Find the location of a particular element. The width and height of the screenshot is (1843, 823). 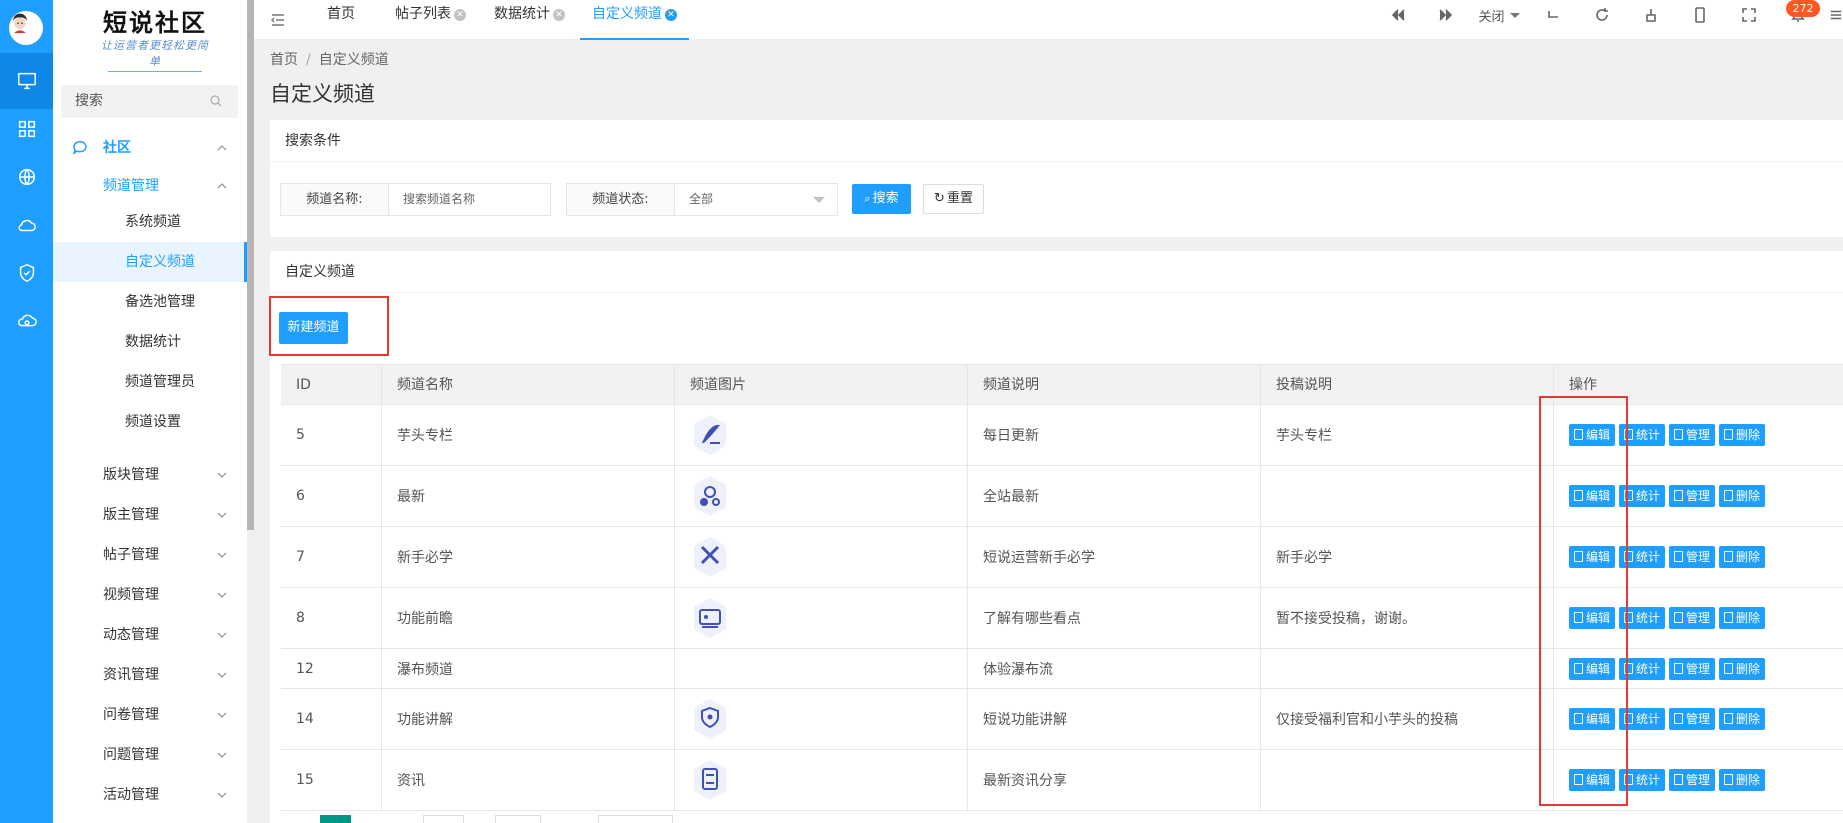

menu-group-news: 资讯管理 is located at coordinates (150, 675).